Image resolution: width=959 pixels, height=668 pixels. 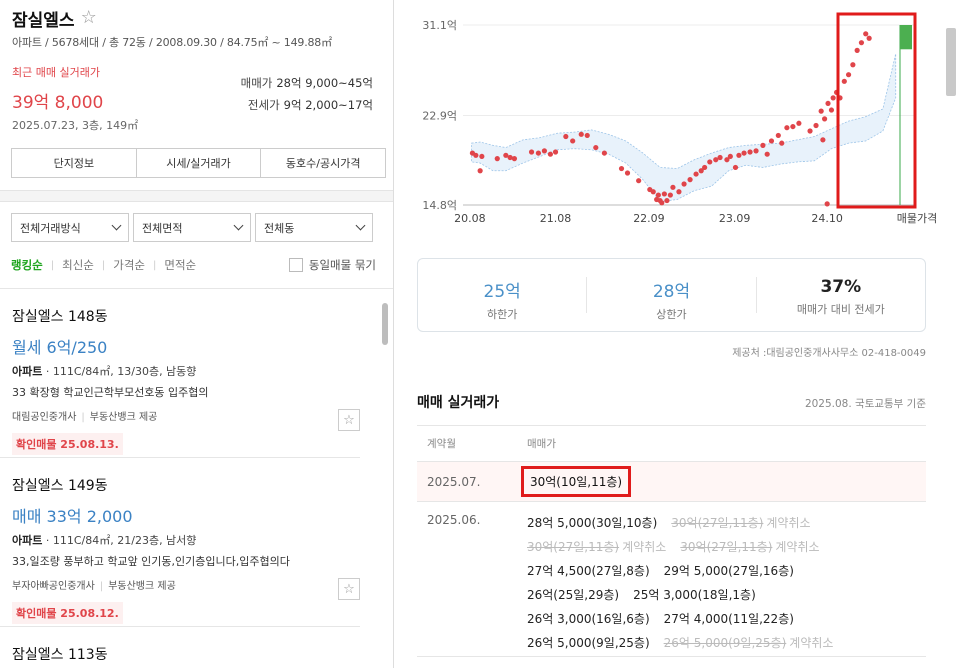 What do you see at coordinates (78, 265) in the screenshot?
I see `sort-latest: 최신순` at bounding box center [78, 265].